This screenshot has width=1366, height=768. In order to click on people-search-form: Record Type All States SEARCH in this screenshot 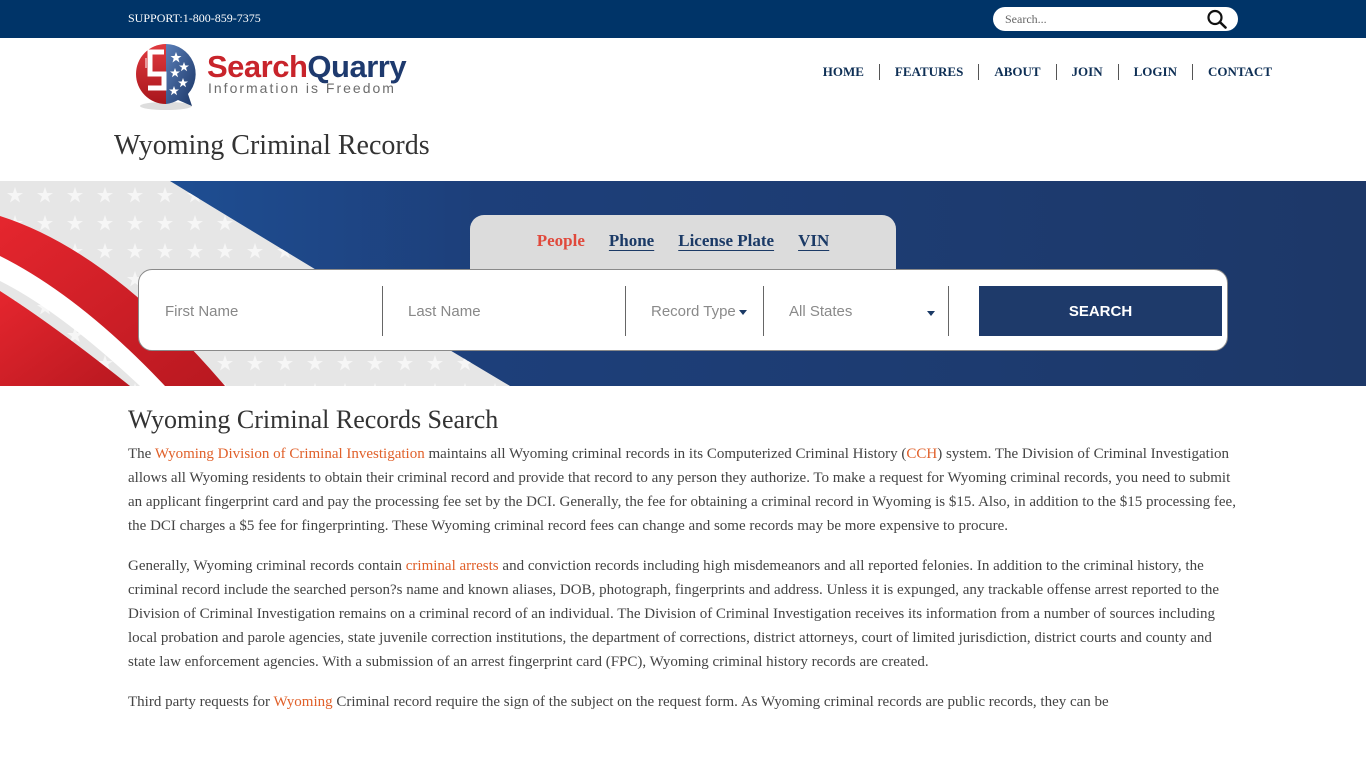, I will do `click(683, 310)`.